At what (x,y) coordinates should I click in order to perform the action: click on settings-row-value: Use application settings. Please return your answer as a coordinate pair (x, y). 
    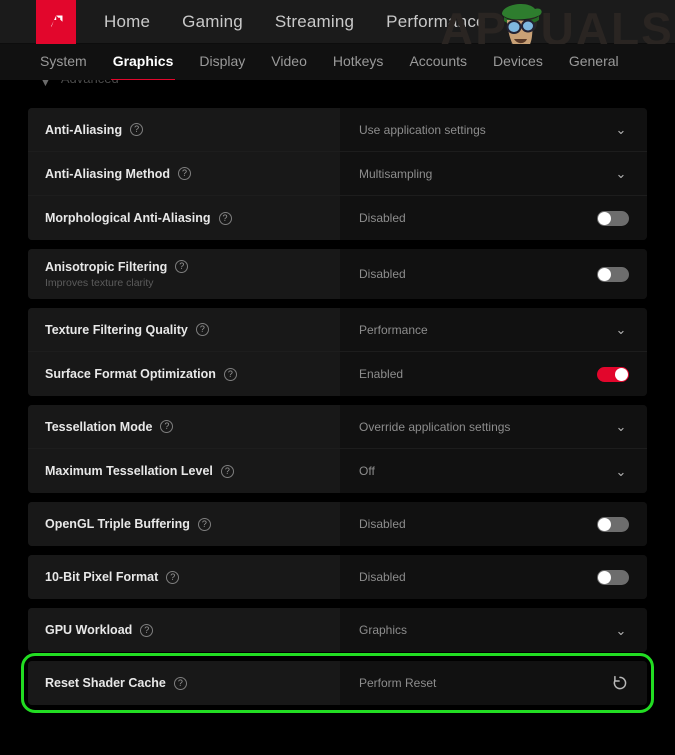
    Looking at the image, I should click on (422, 129).